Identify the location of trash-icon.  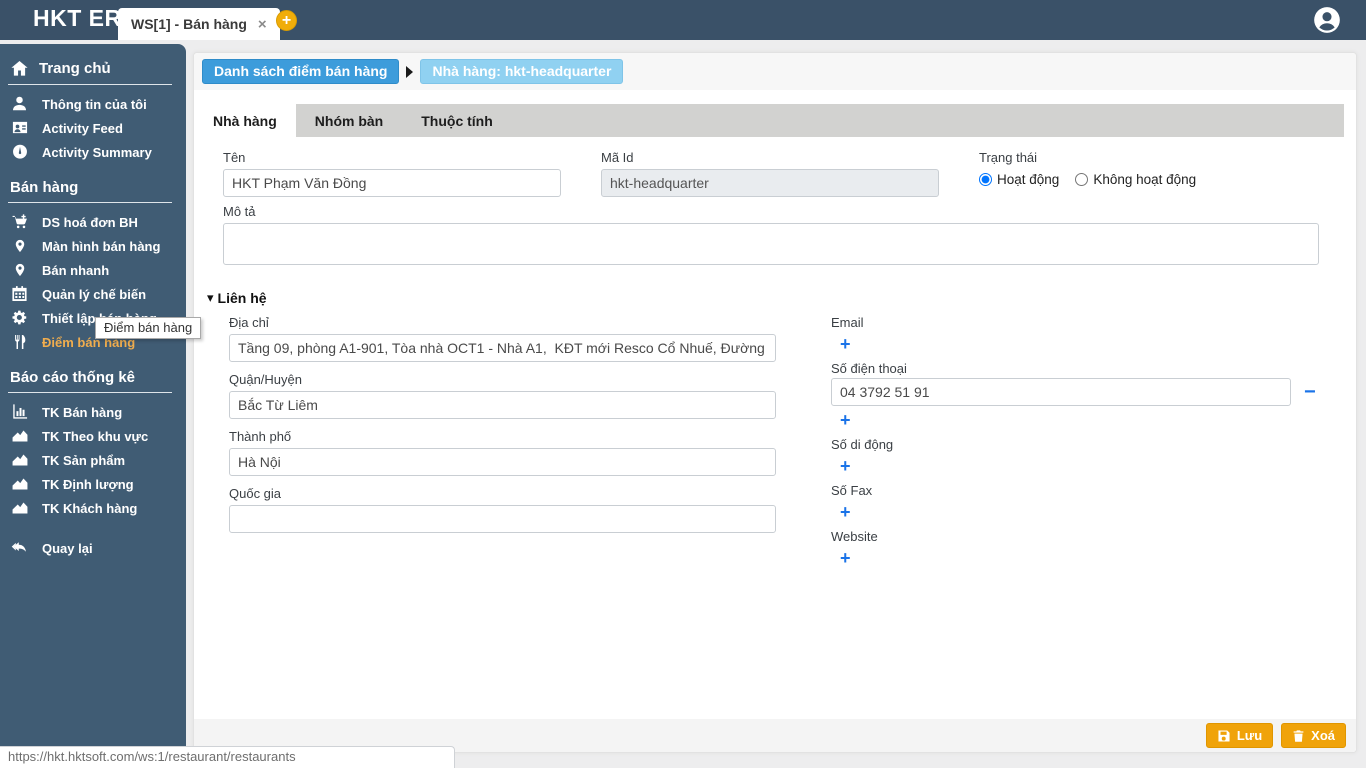
(1298, 735).